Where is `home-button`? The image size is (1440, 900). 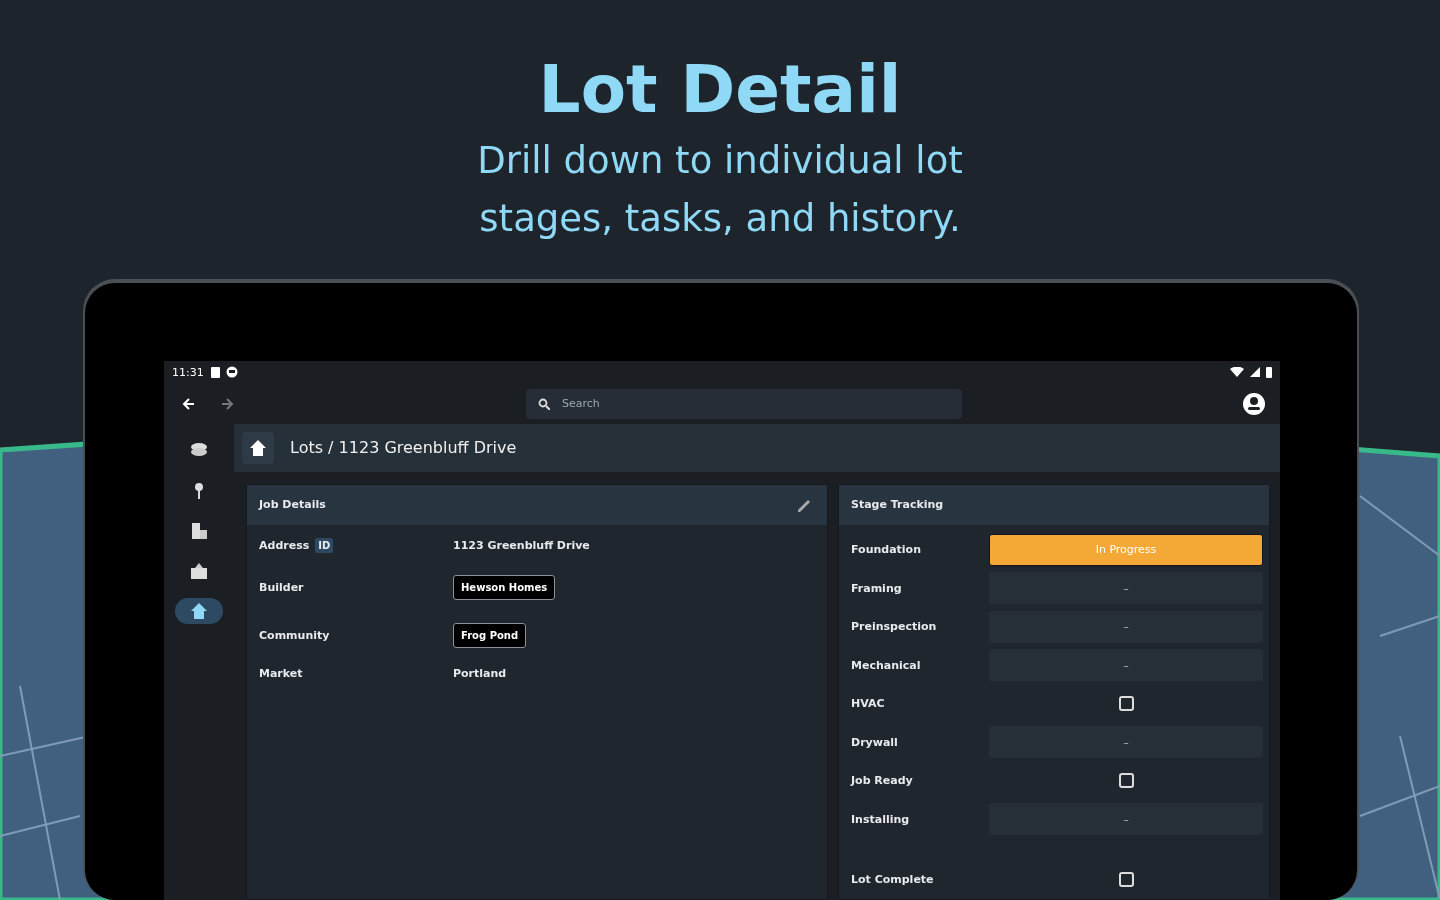
home-button is located at coordinates (258, 447).